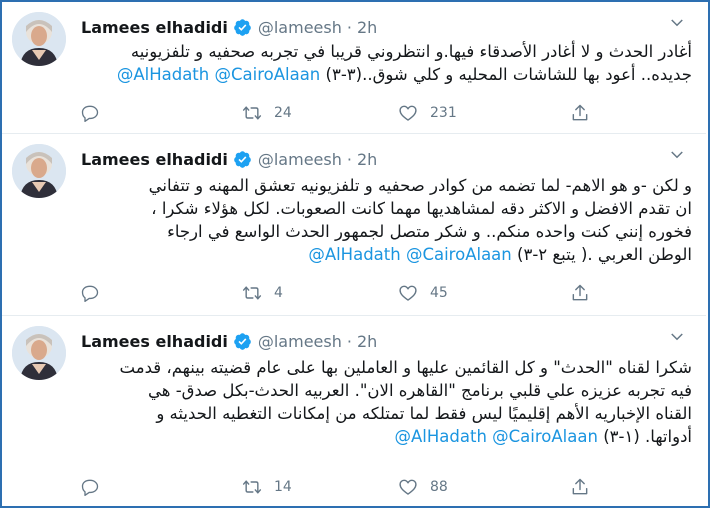  Describe the element at coordinates (278, 293) in the screenshot. I see `retweet-count: 4` at that location.